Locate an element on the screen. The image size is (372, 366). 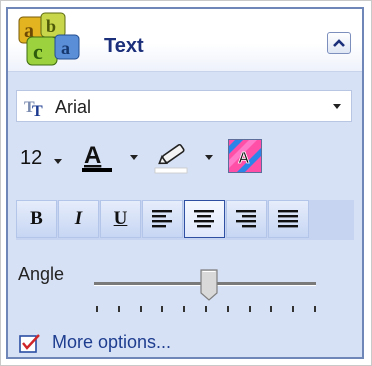
bold-button: B is located at coordinates (36, 219).